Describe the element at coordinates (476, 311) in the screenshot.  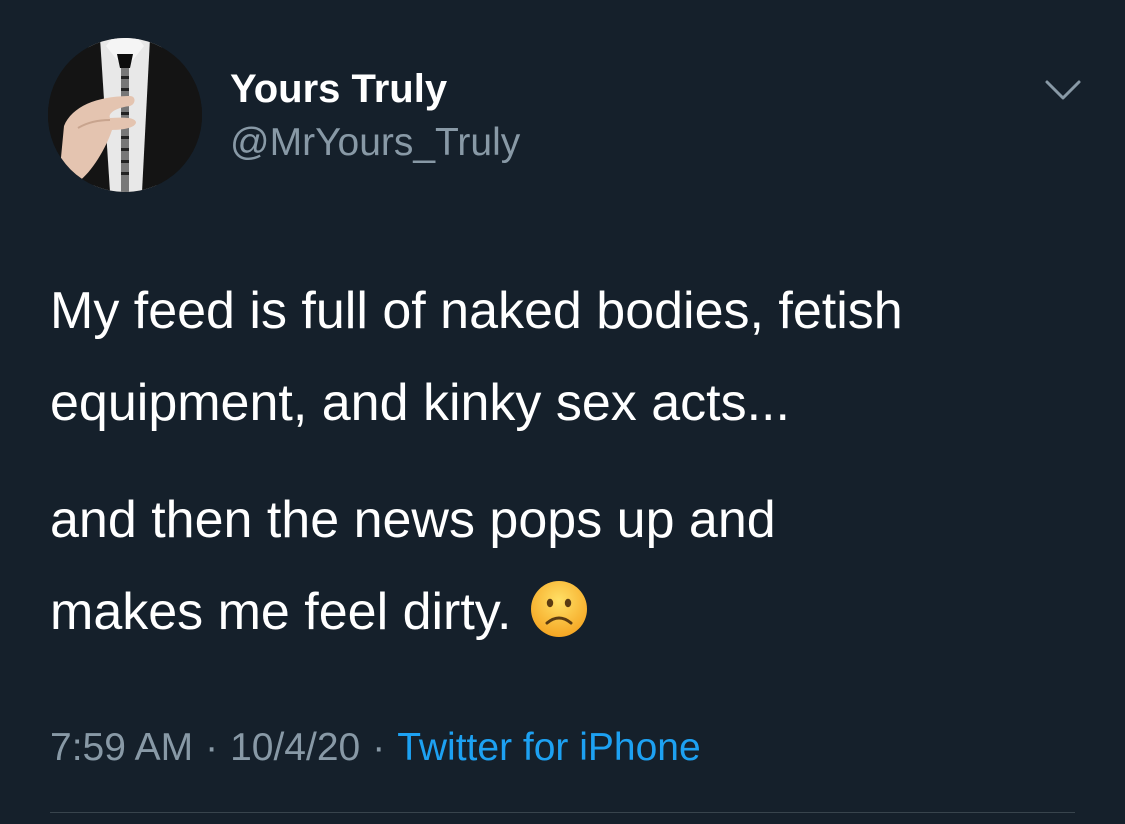
I see `tweet-line: My feed is full of naked bodies, fetish` at that location.